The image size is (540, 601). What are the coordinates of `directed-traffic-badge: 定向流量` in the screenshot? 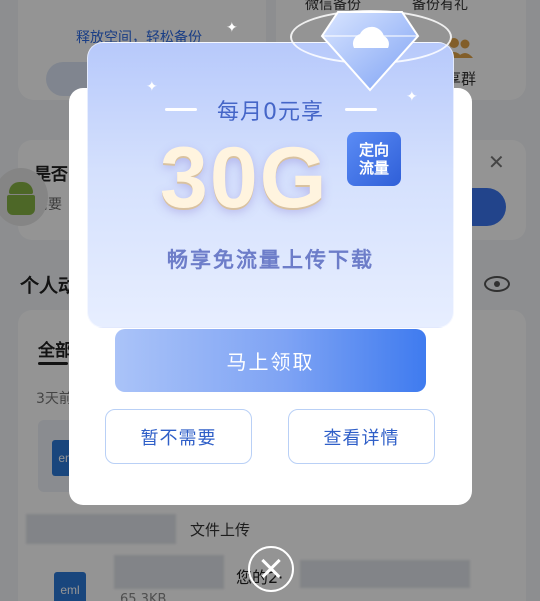 It's located at (374, 159).